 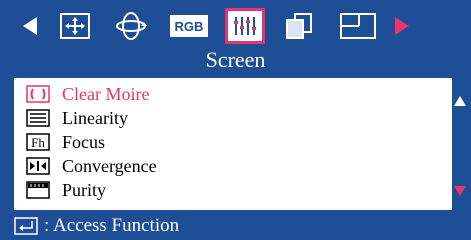 I want to click on rotation-icon, so click(x=131, y=26).